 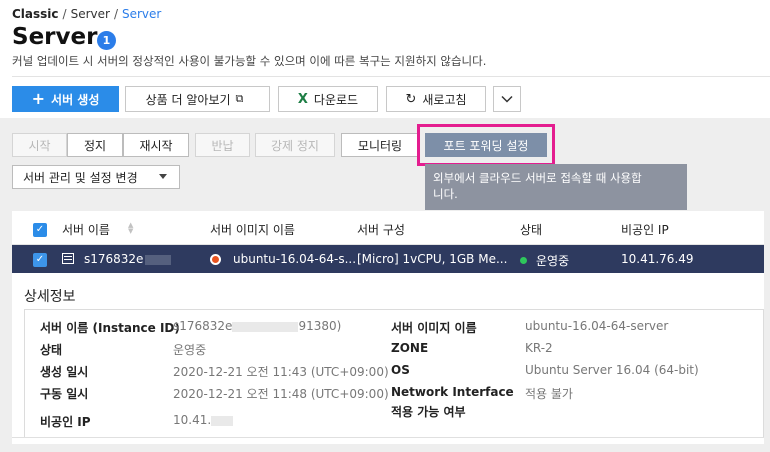 I want to click on detail-label-created: 생성 일시, so click(x=64, y=372).